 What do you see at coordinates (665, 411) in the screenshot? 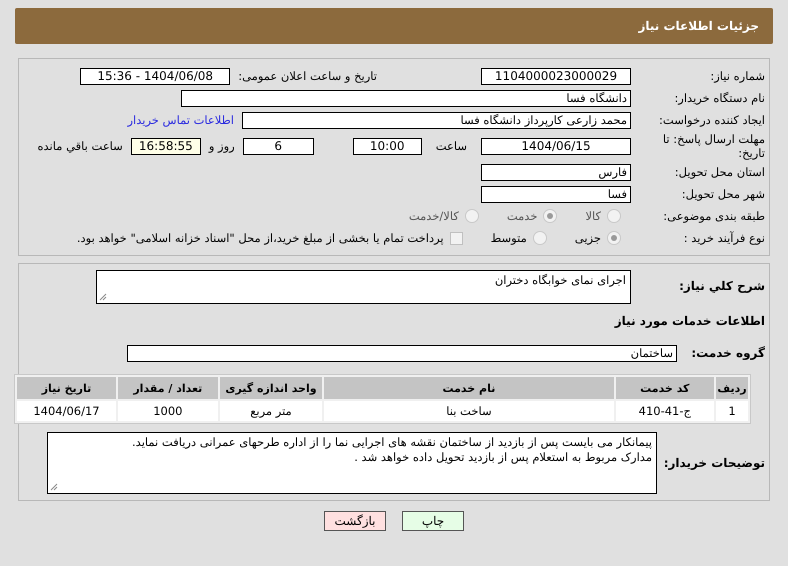
I see `table-cell: ج-41-410` at bounding box center [665, 411].